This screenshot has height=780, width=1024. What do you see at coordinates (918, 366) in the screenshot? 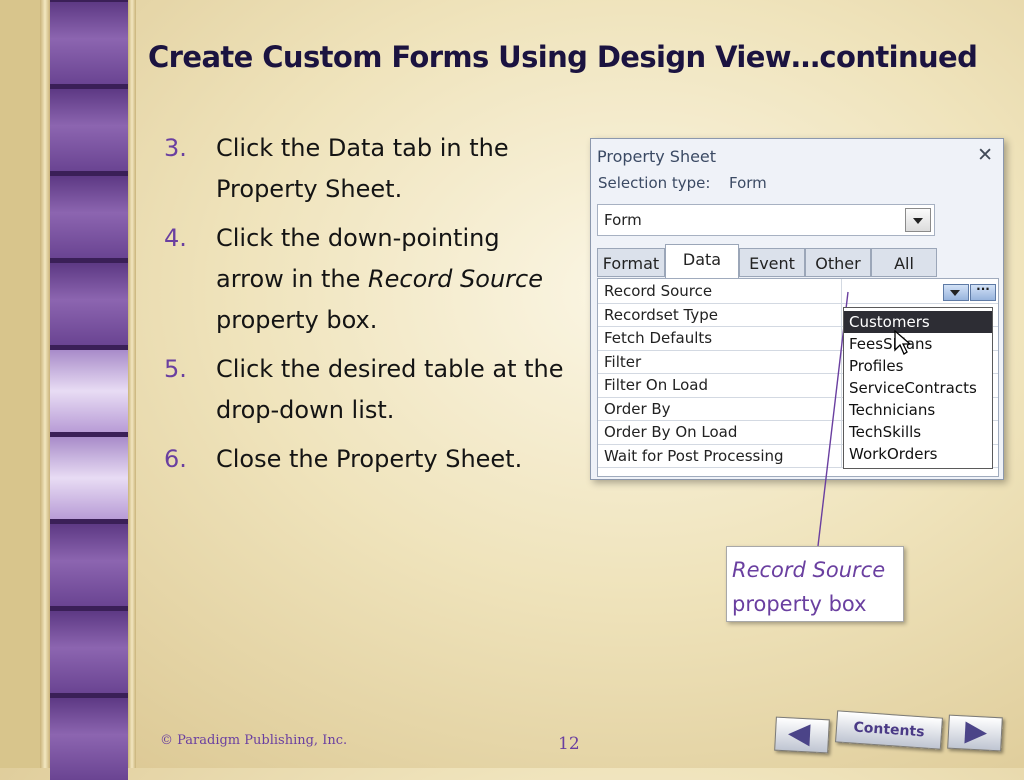
I see `dropdown-option: Profiles` at bounding box center [918, 366].